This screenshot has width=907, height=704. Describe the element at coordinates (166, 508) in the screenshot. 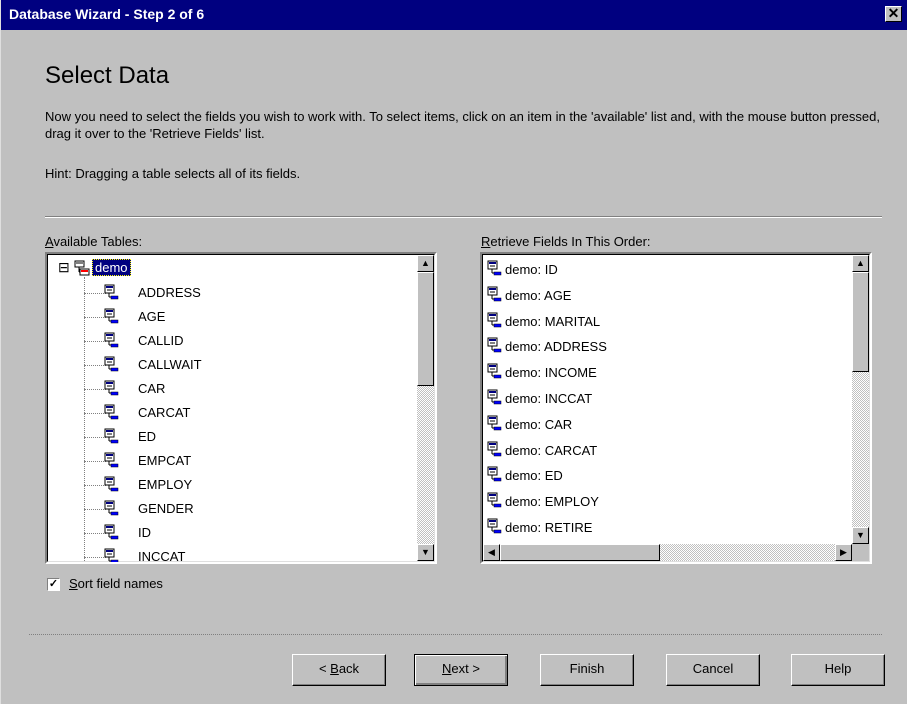

I see `field-name: GENDER` at that location.